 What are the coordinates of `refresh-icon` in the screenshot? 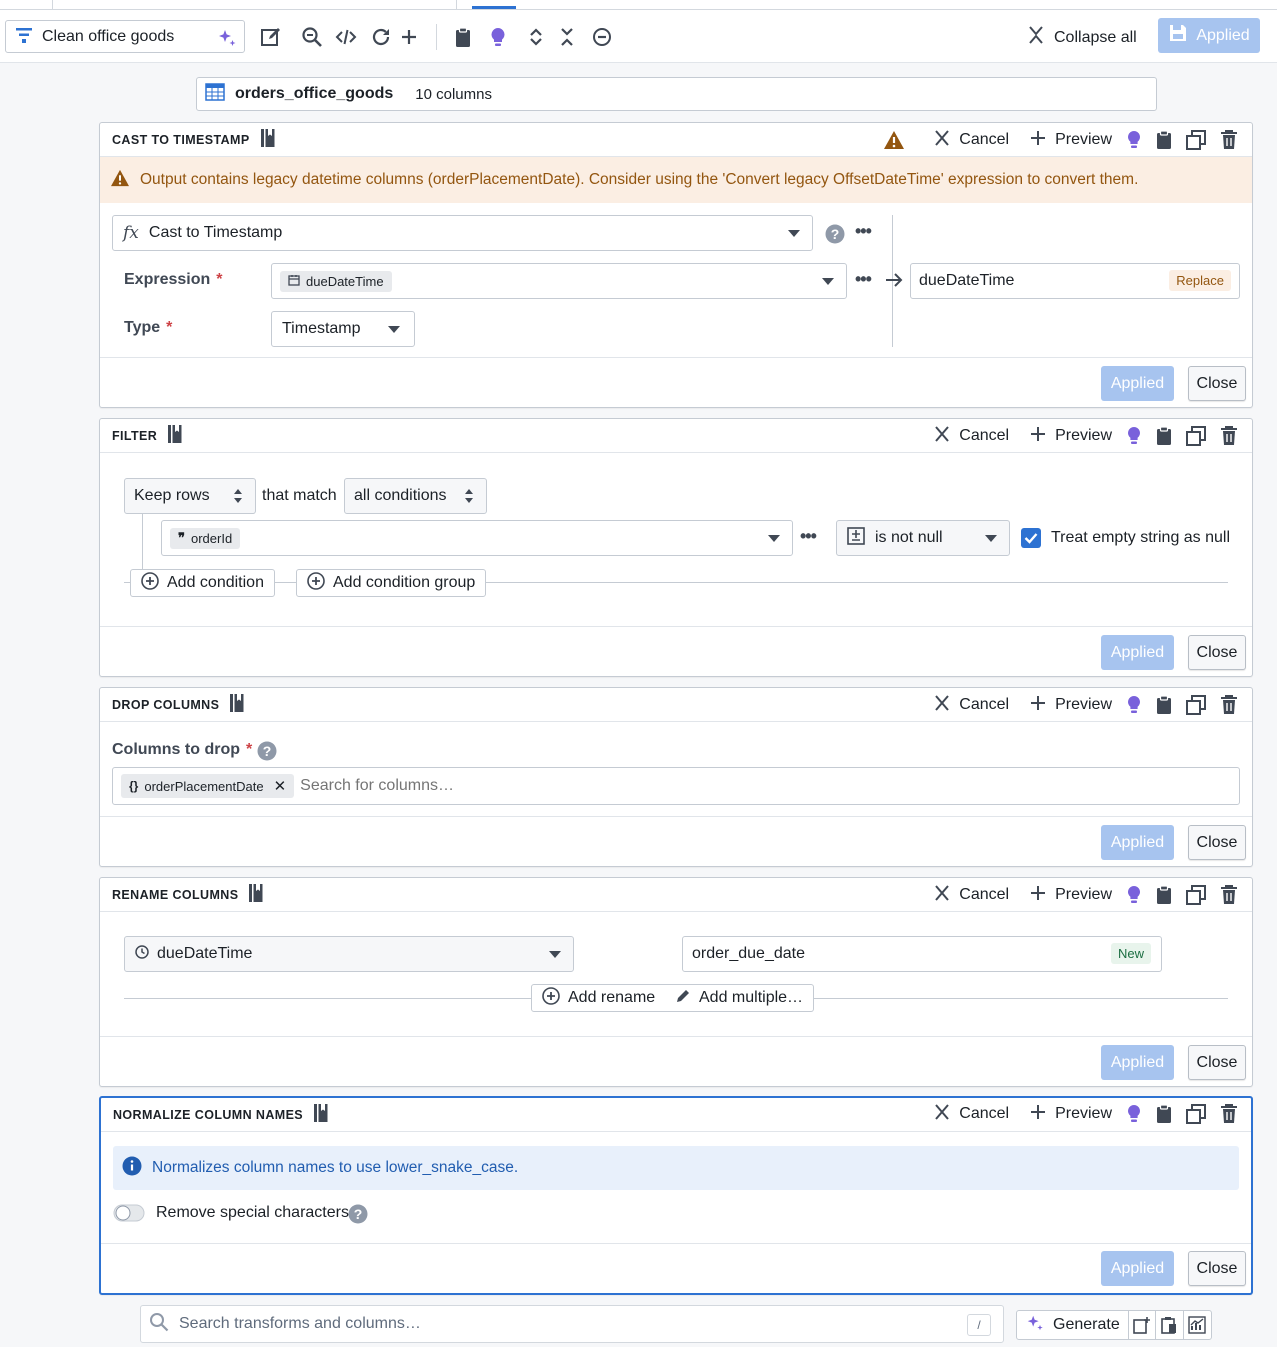 It's located at (381, 37).